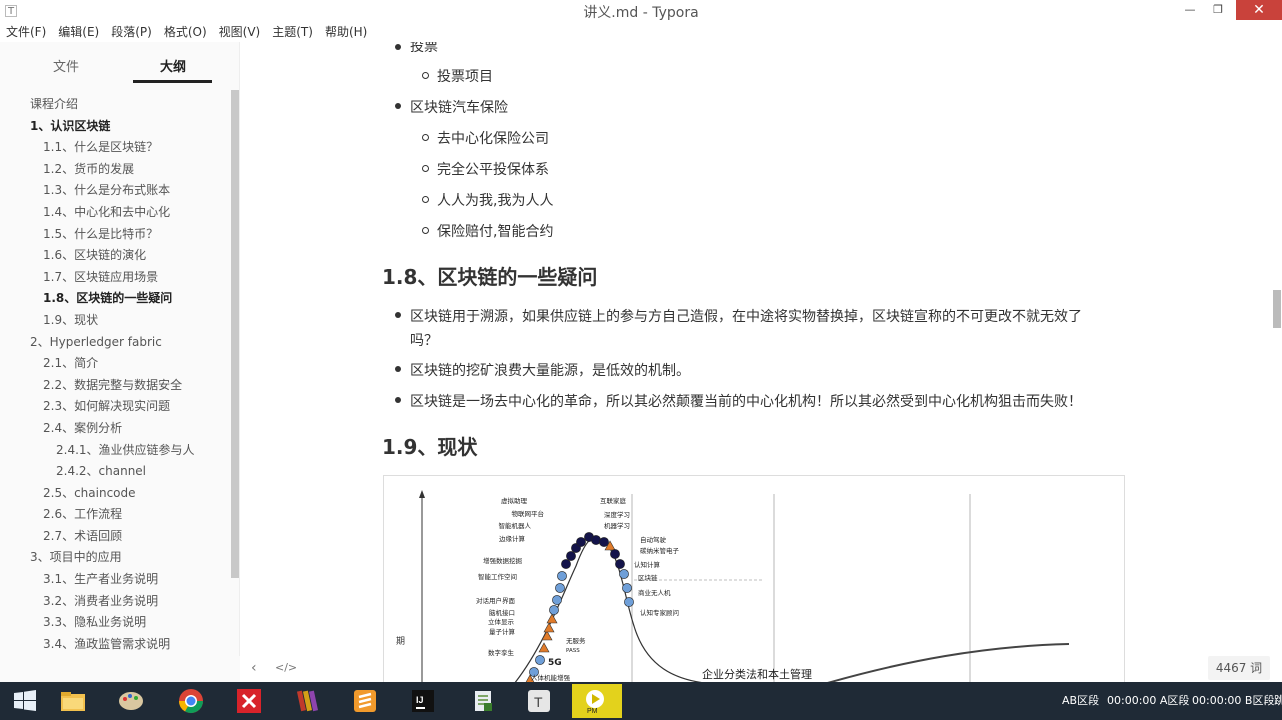  I want to click on tray-b-section: 00:00:00 B区段, so click(1233, 701).